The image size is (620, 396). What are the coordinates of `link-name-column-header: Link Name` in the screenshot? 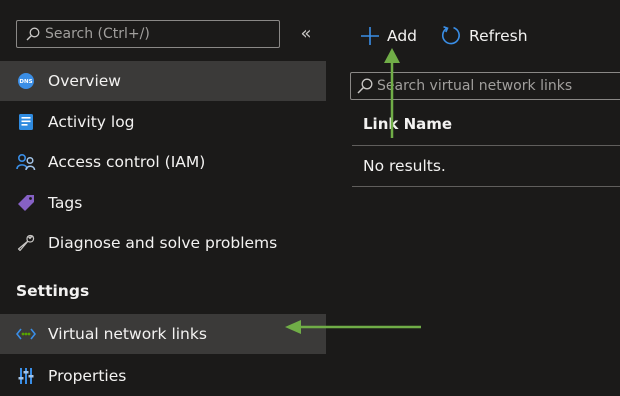 It's located at (407, 124).